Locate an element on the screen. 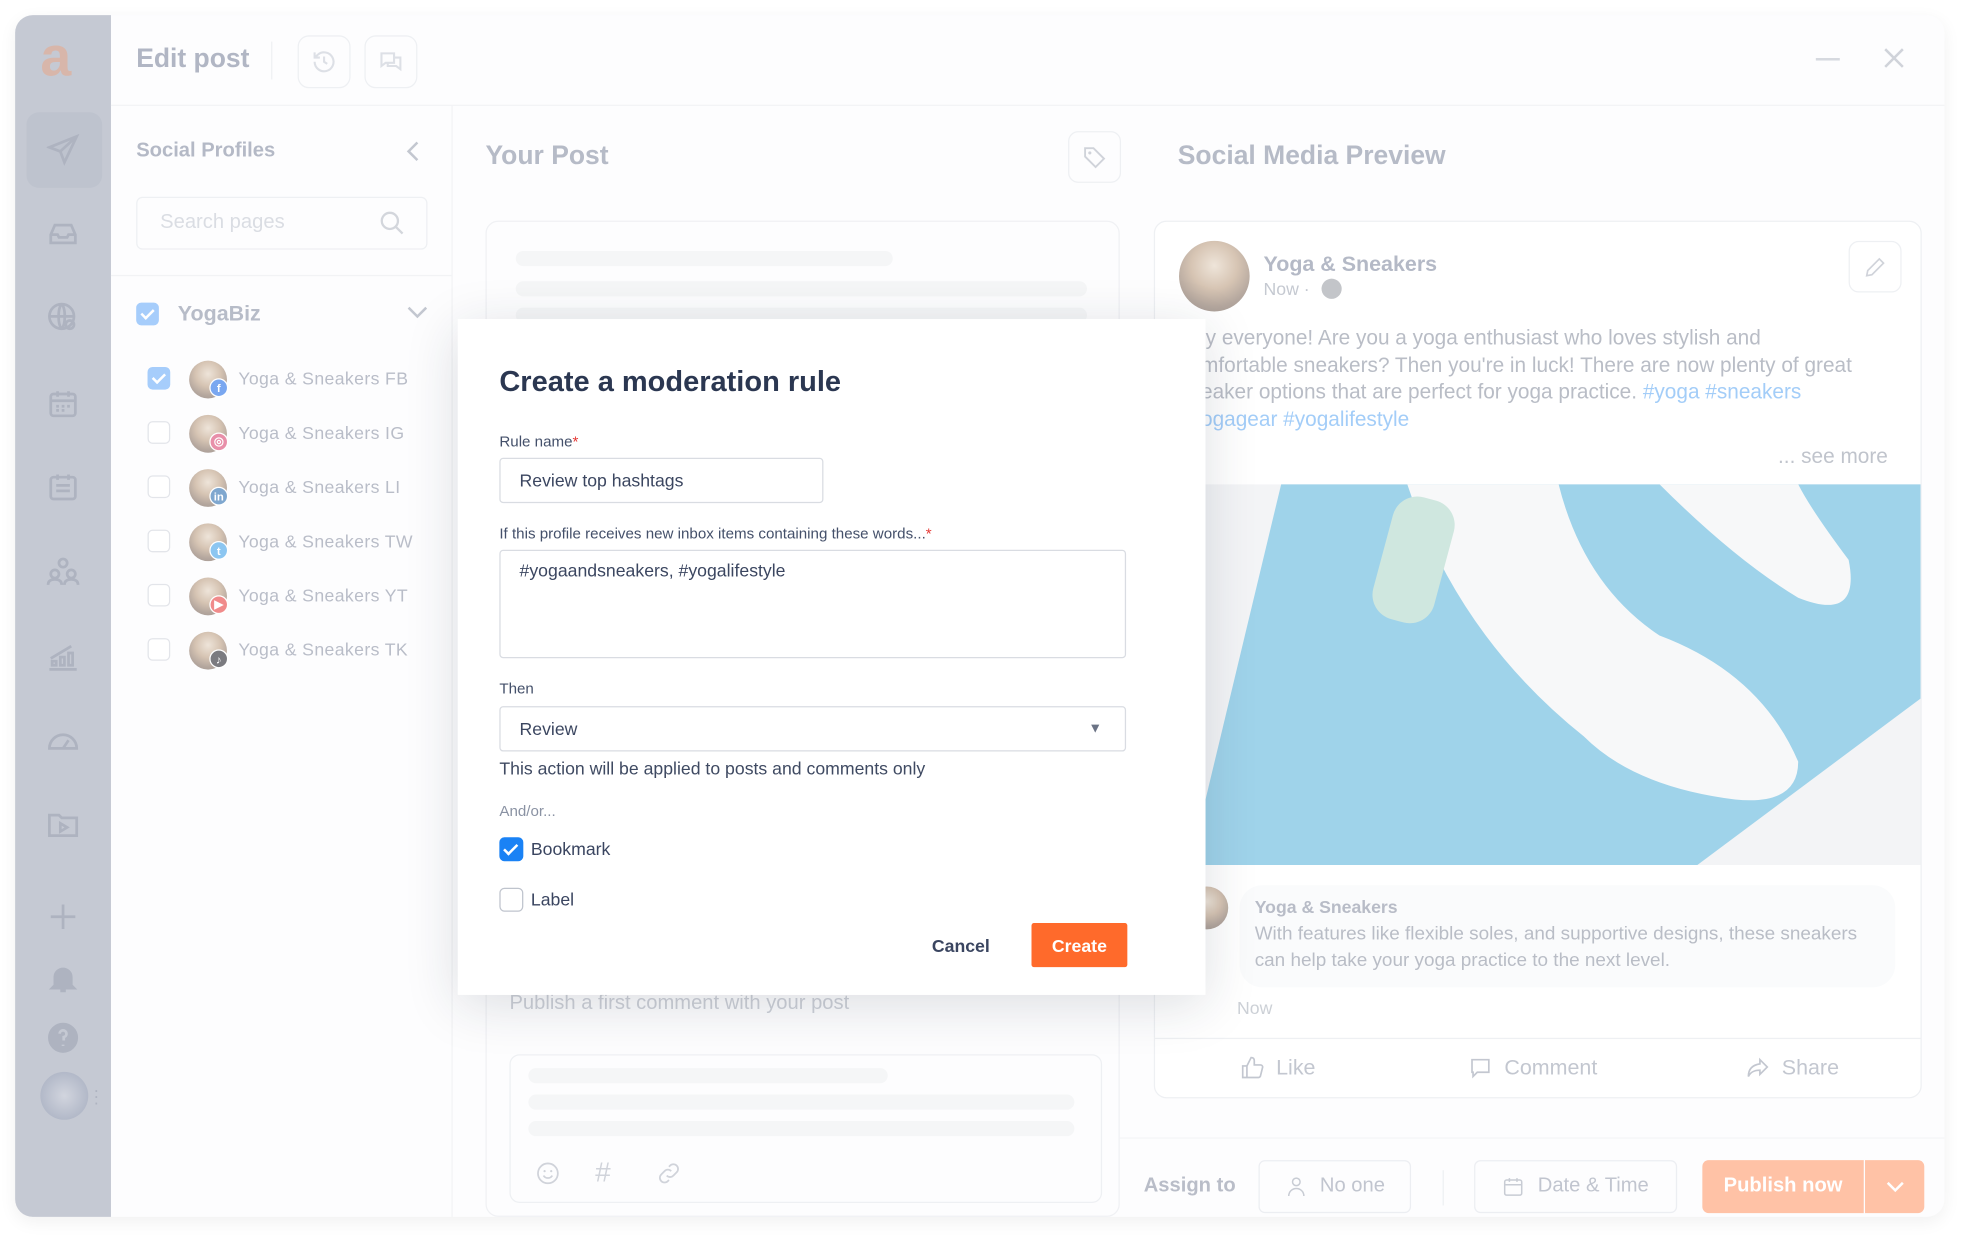  profiles-panel-border is located at coordinates (452, 661).